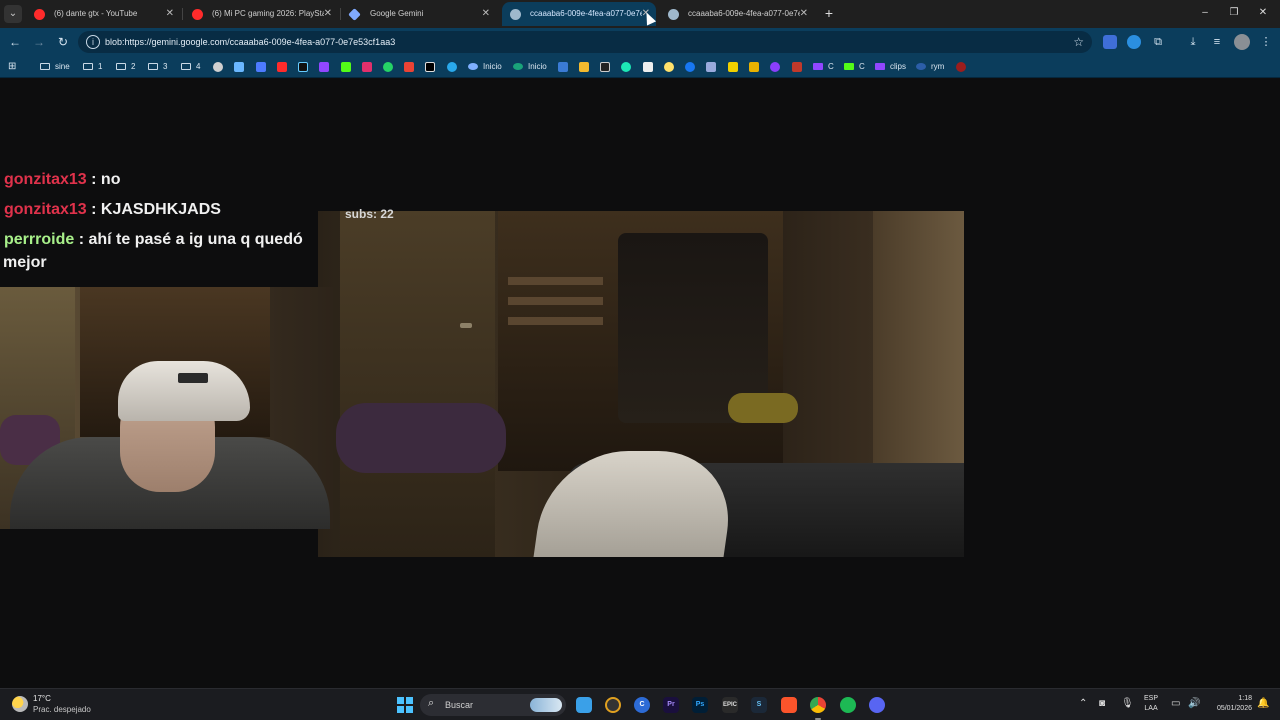 The image size is (1280, 720). I want to click on brave-icon, so click(789, 705).